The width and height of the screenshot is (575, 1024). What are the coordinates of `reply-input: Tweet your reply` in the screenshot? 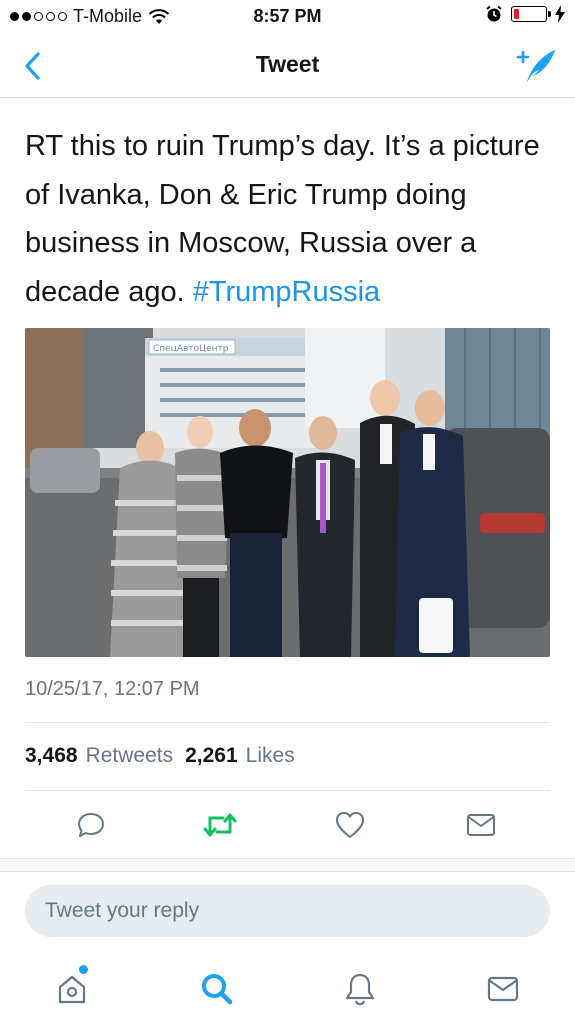 It's located at (287, 911).